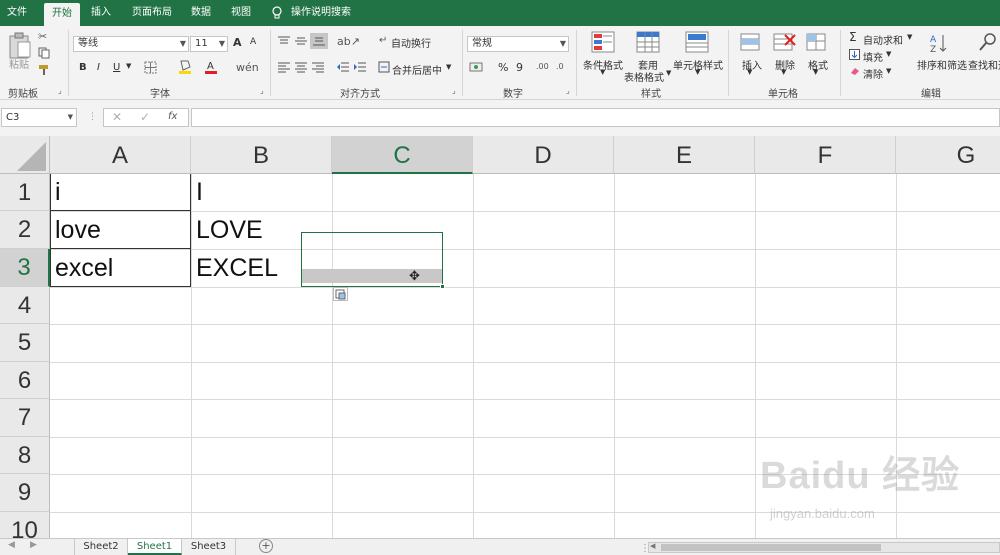 The height and width of the screenshot is (555, 1000). I want to click on sheet-tab-sheet3: Sheet3, so click(209, 547).